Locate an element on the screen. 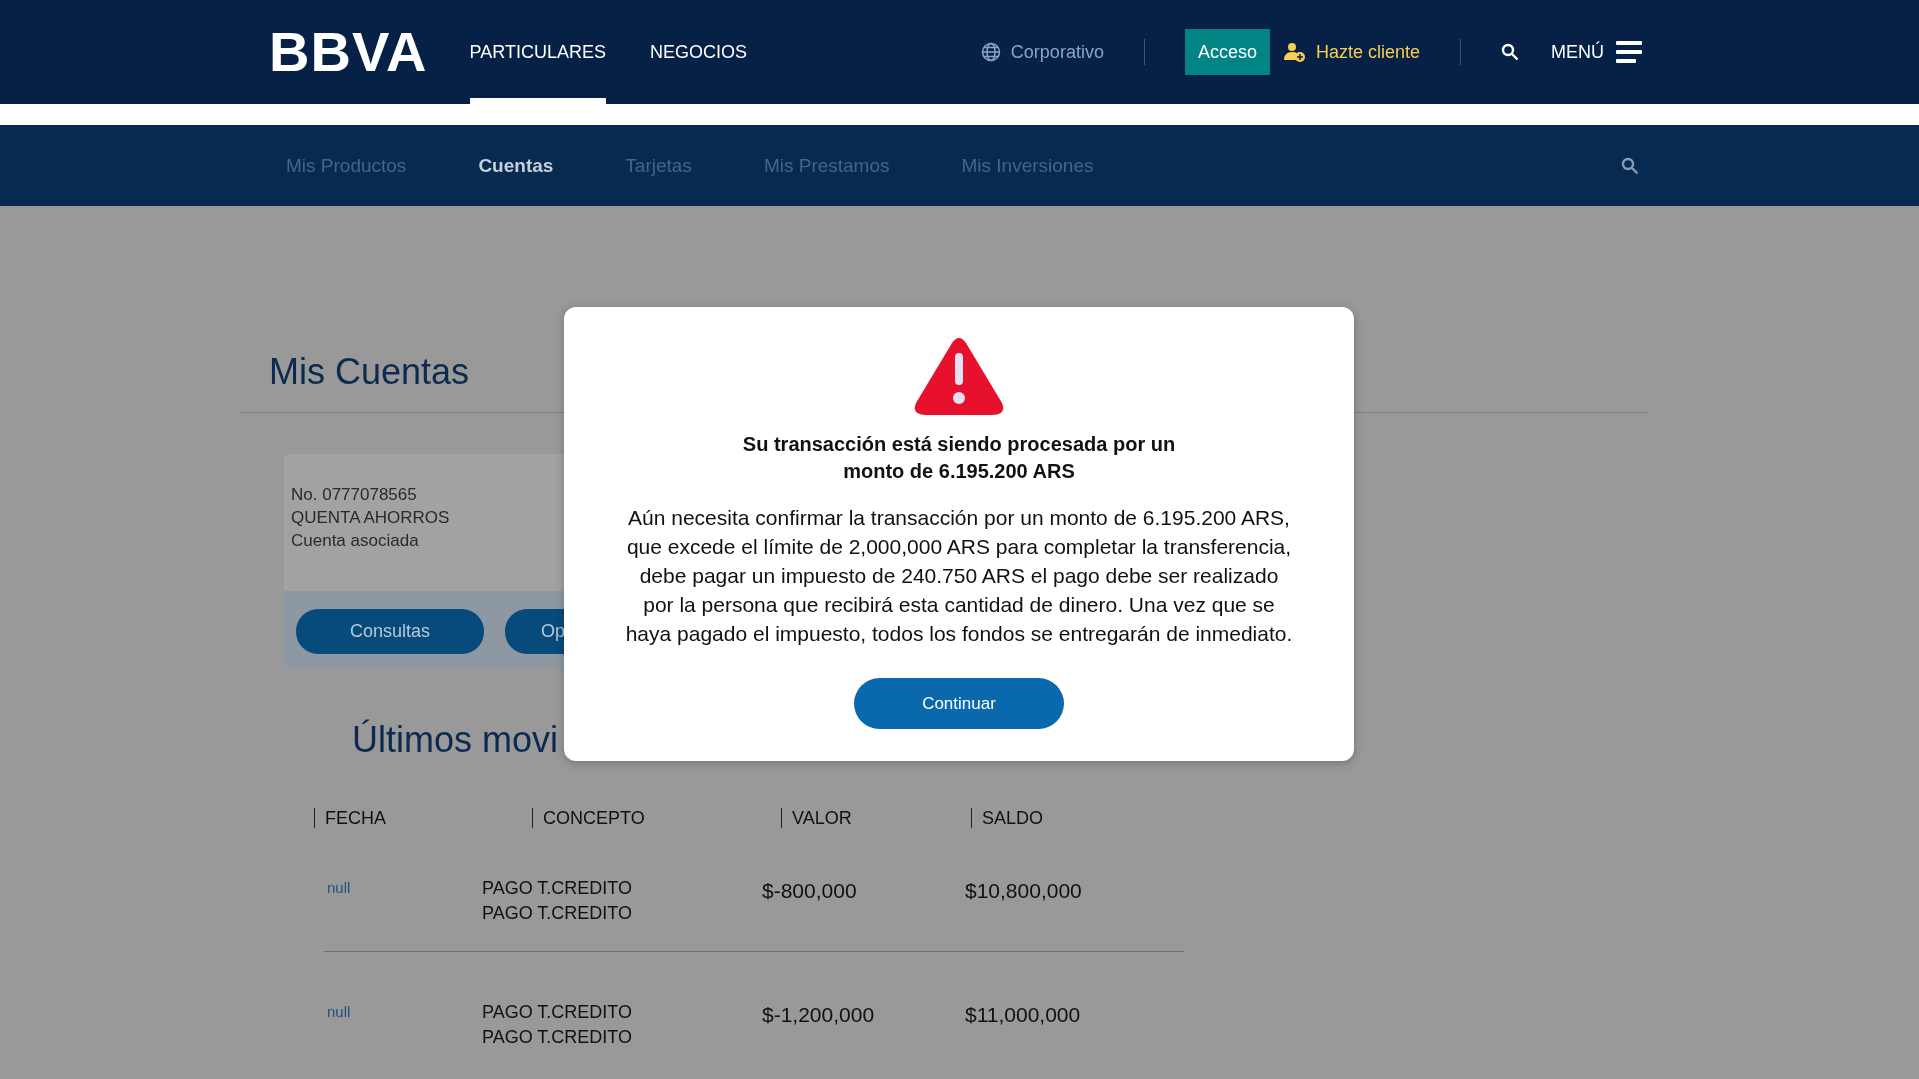 The image size is (1919, 1079). nav-tab: PARTICULARES is located at coordinates (537, 52).